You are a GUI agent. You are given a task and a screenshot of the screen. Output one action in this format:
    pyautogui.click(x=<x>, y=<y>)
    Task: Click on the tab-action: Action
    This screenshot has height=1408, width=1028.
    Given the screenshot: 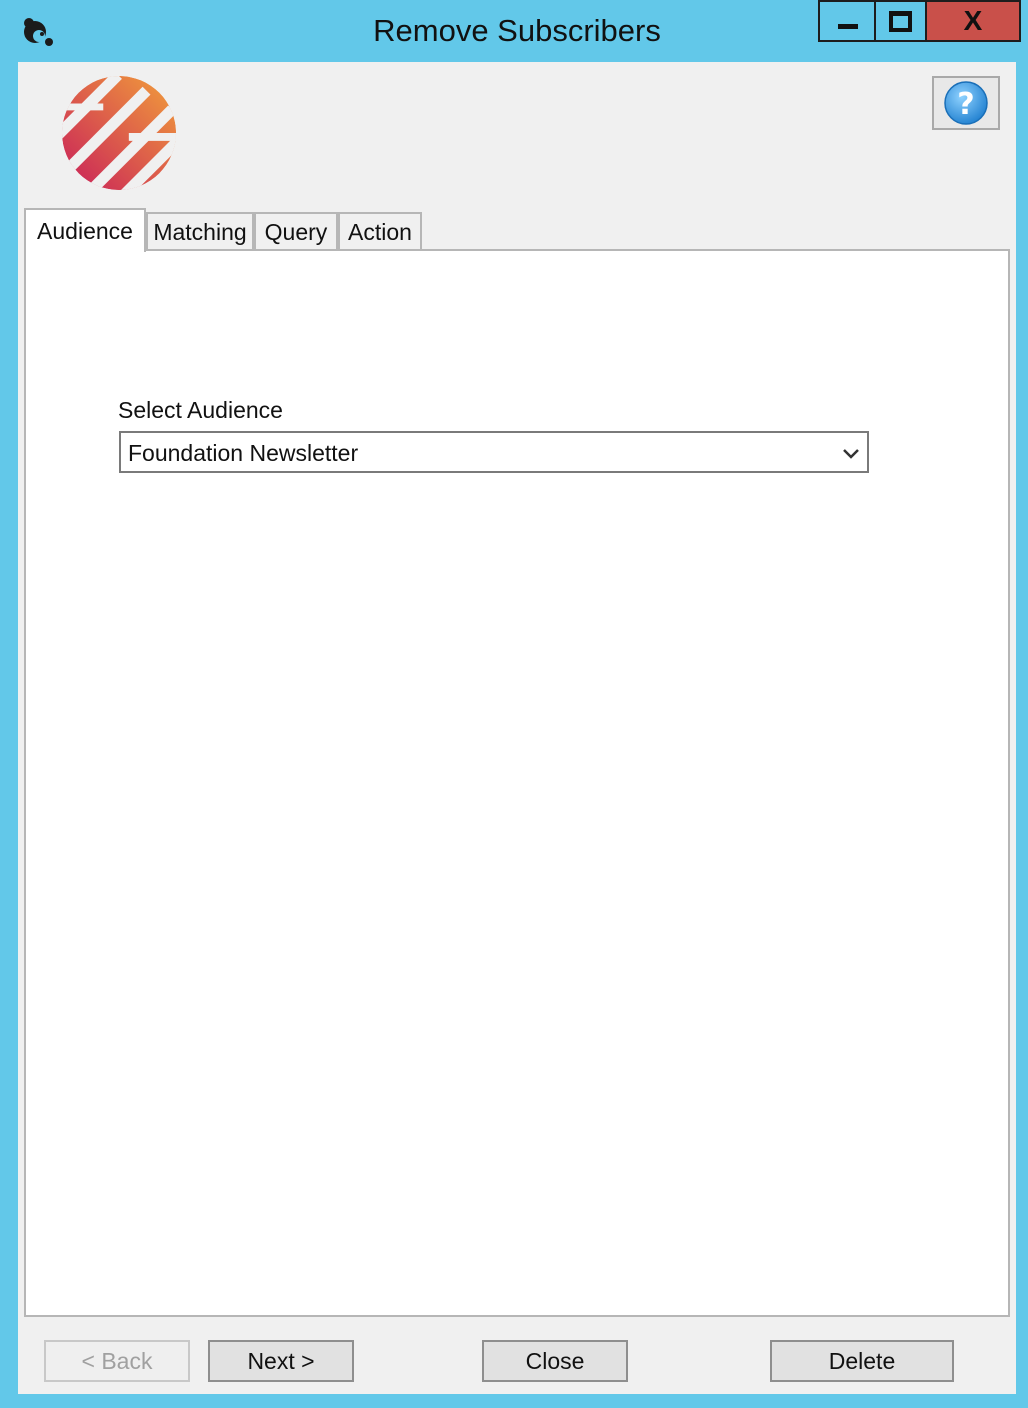 What is the action you would take?
    pyautogui.click(x=380, y=231)
    